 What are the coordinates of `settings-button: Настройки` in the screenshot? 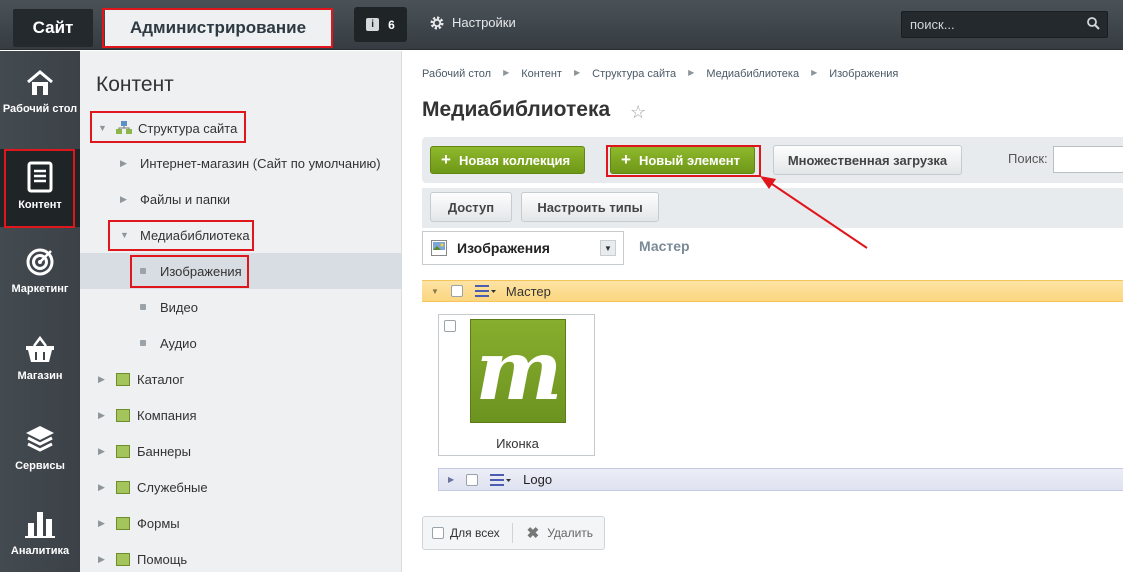 It's located at (473, 22).